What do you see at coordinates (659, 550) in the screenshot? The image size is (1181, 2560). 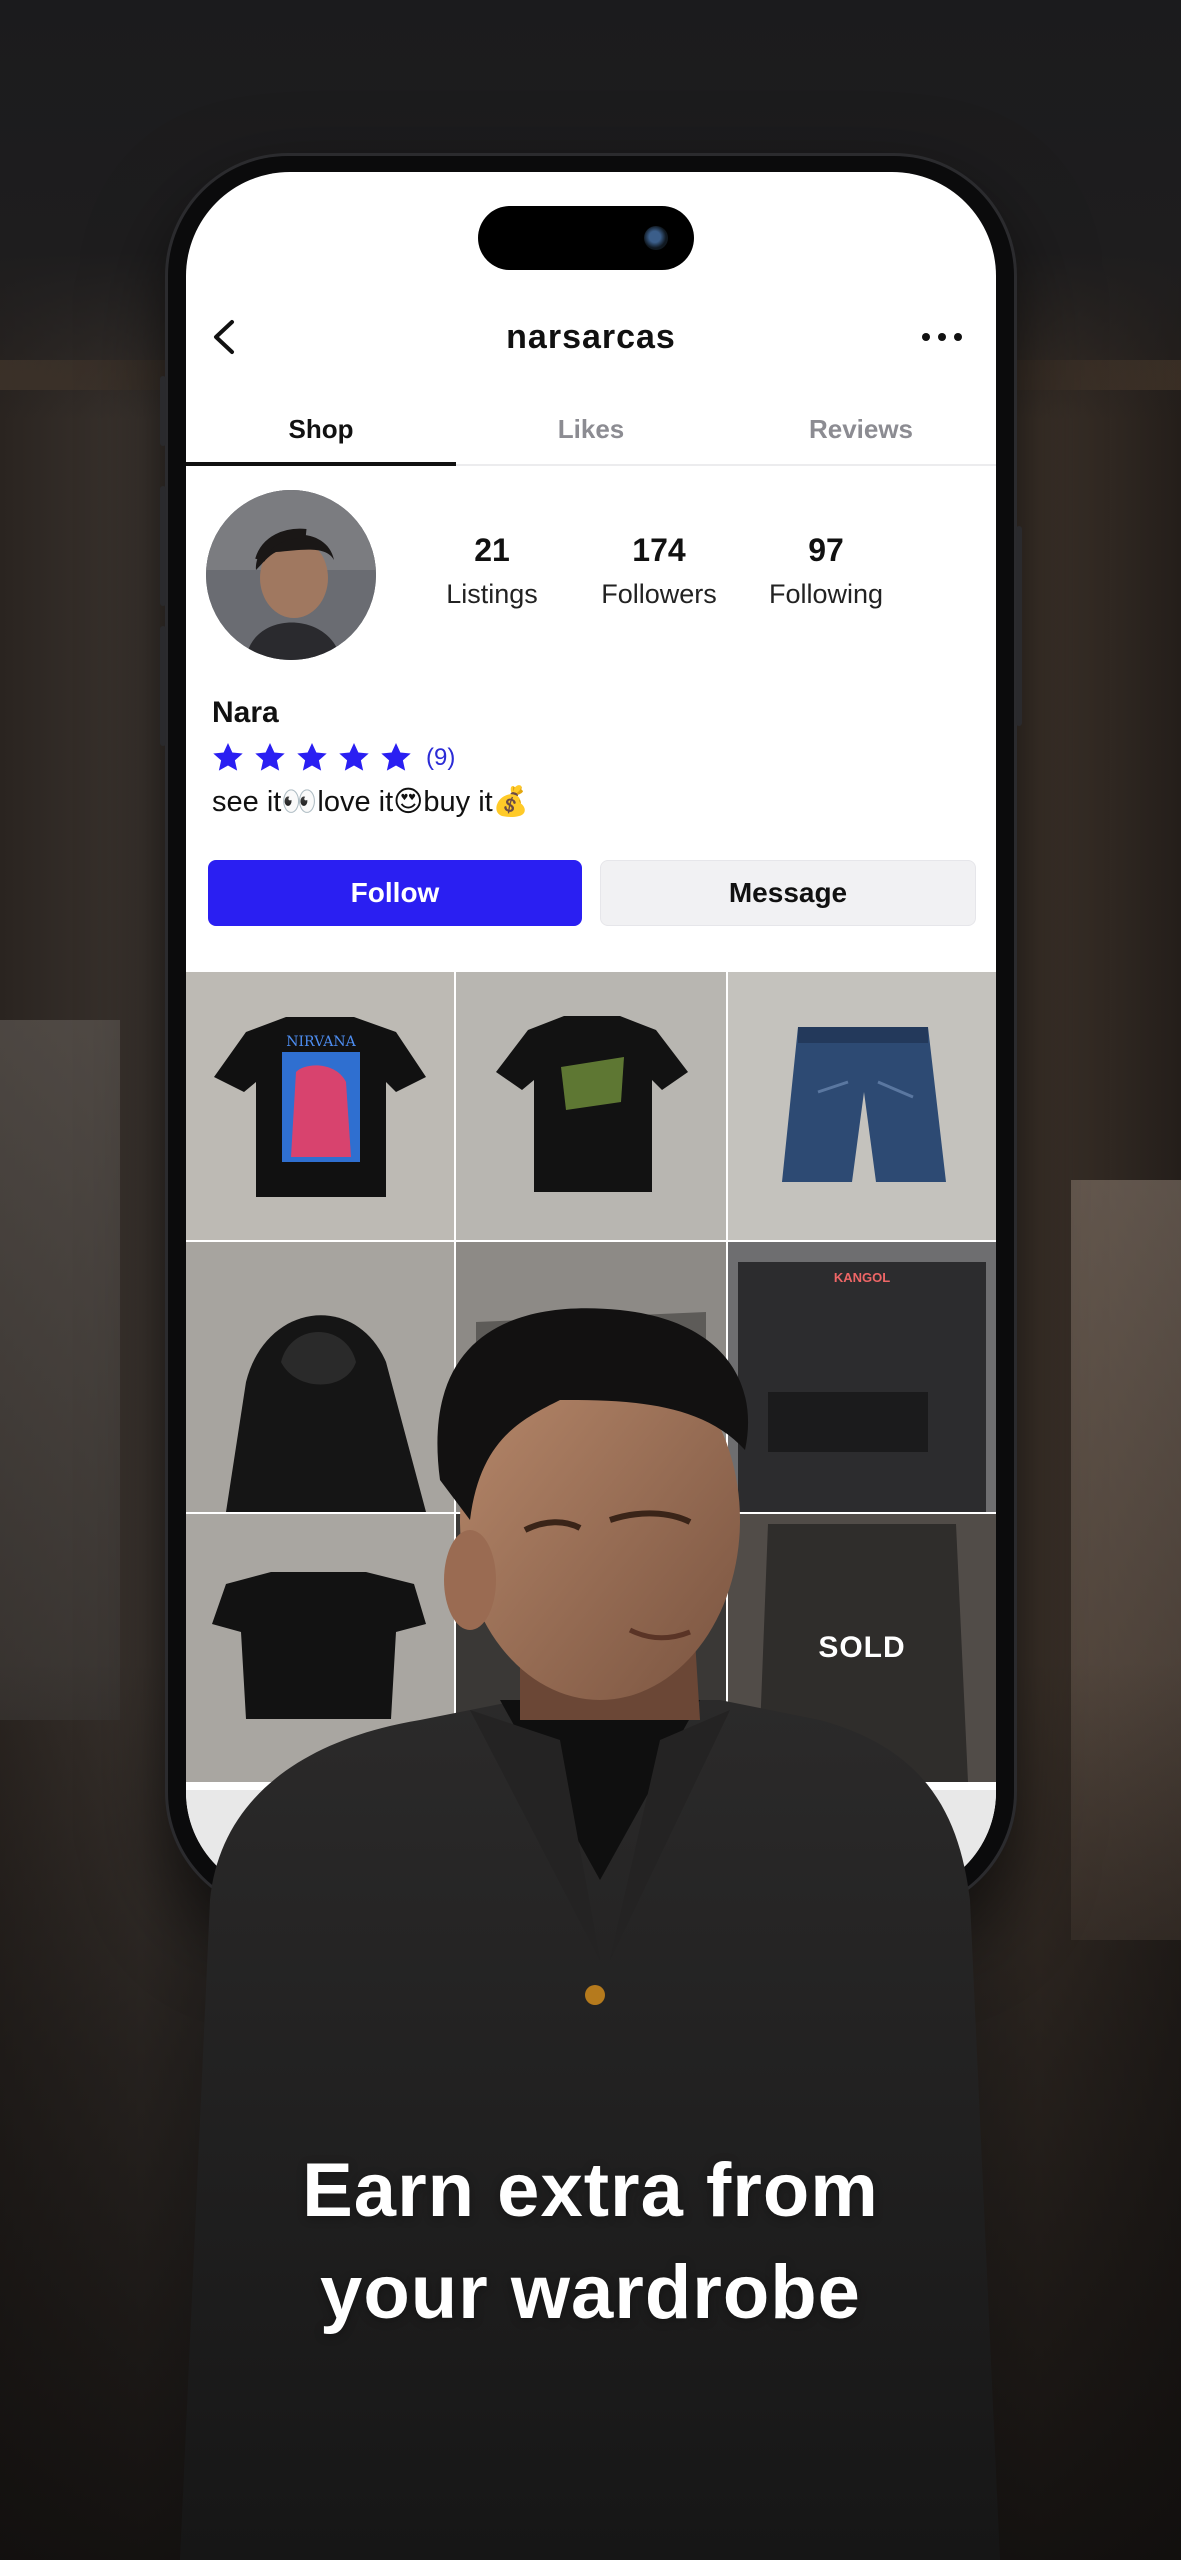 I see `stat-followers-value: 174` at bounding box center [659, 550].